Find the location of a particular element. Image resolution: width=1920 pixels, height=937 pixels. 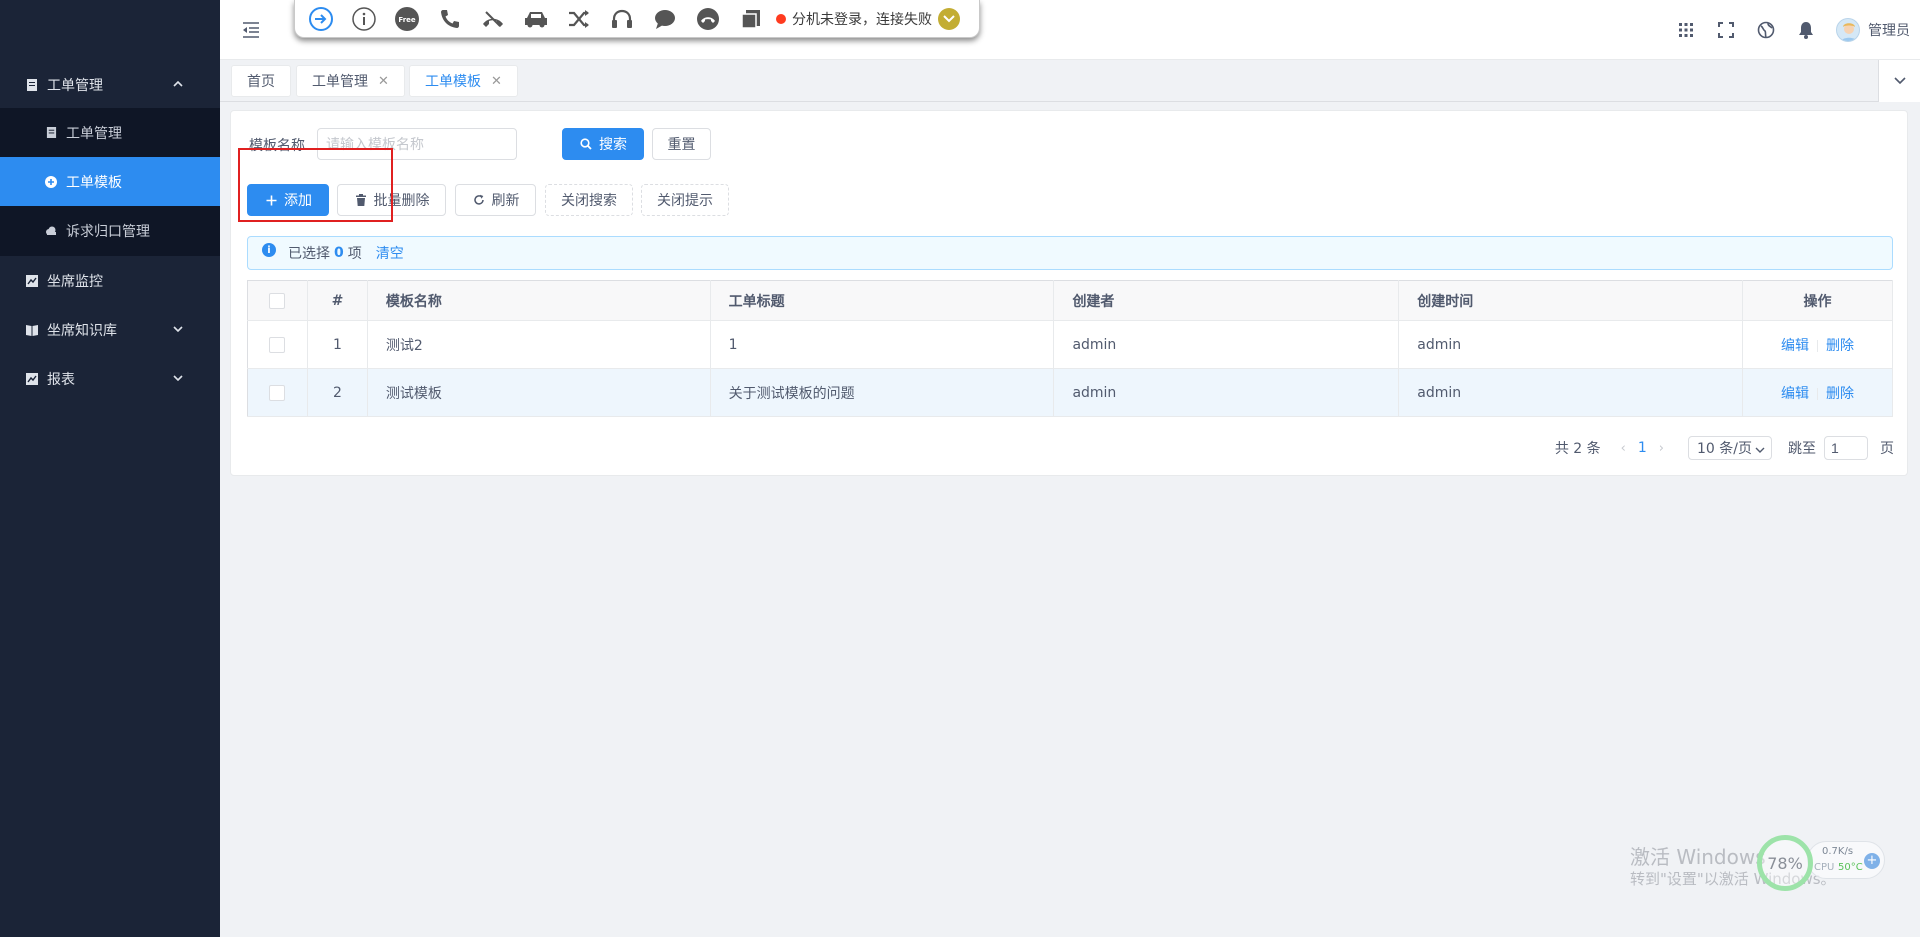

selection-alert: i 已选择 0 项 清空 is located at coordinates (1070, 253).